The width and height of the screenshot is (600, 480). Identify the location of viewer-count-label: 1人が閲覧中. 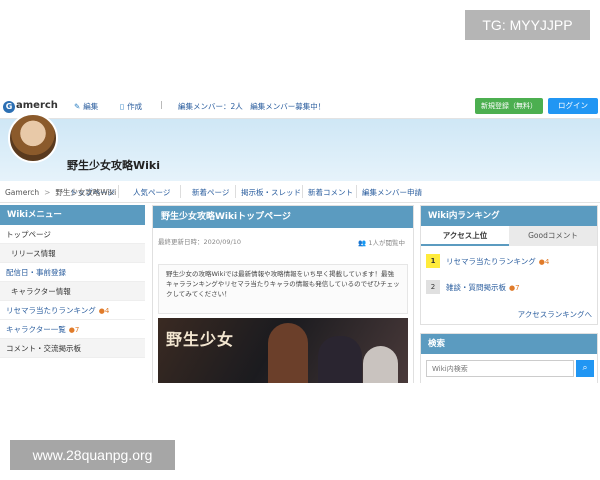
(386, 243).